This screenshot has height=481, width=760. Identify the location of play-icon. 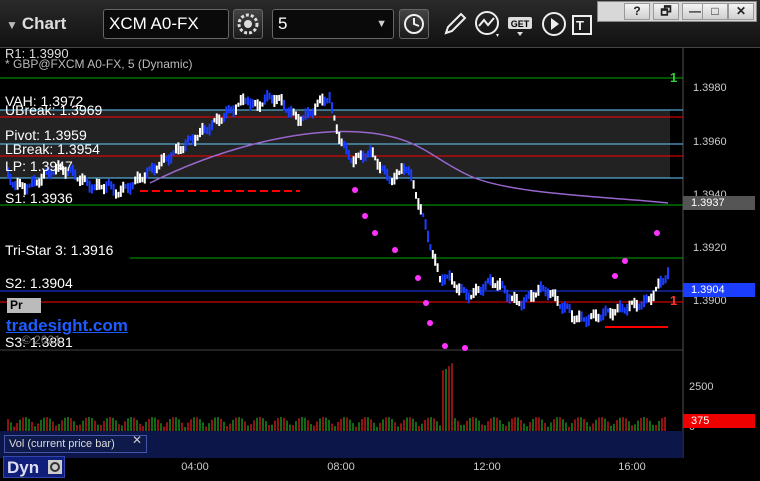
(554, 24).